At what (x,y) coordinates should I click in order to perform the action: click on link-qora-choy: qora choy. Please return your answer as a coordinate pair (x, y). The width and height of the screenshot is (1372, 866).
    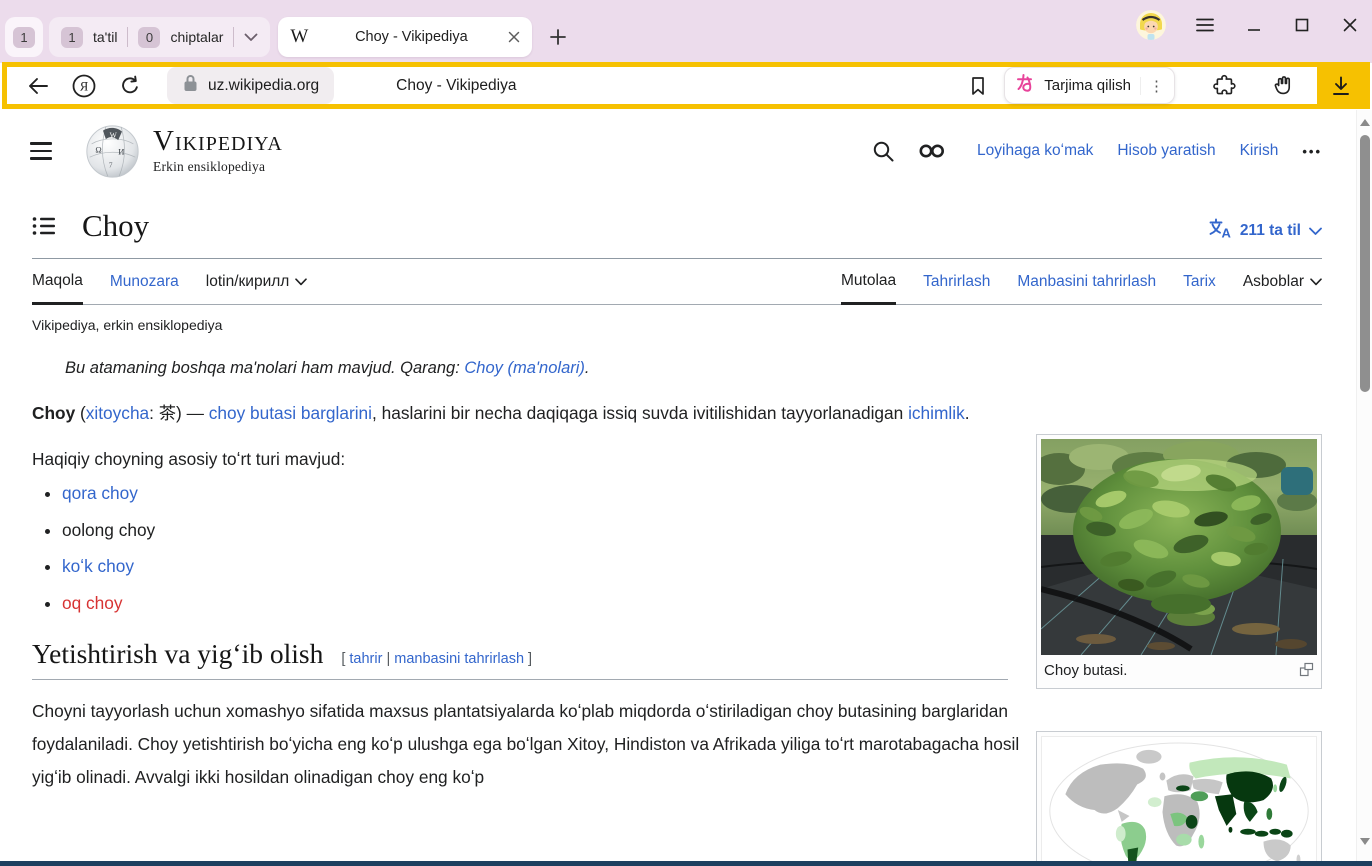
    Looking at the image, I should click on (100, 493).